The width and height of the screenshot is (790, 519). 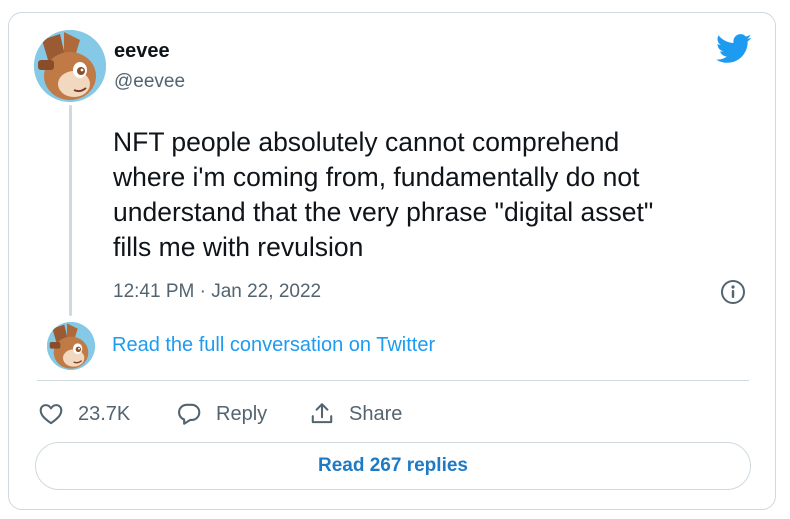 I want to click on share-button: Share, so click(x=355, y=414).